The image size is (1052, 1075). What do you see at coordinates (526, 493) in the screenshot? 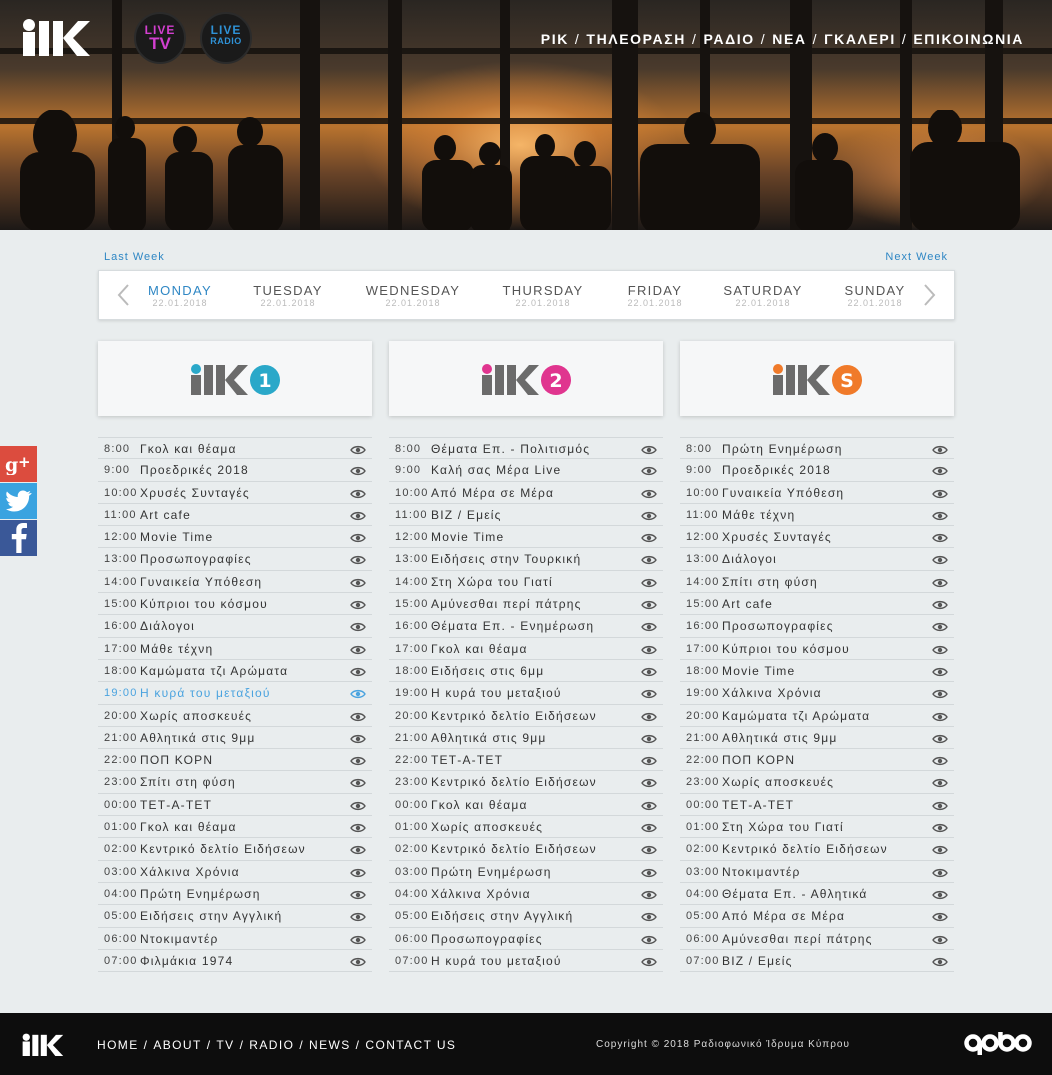
I see `schedule-row: 10:00 Από Μέρα σε Μέρα` at bounding box center [526, 493].